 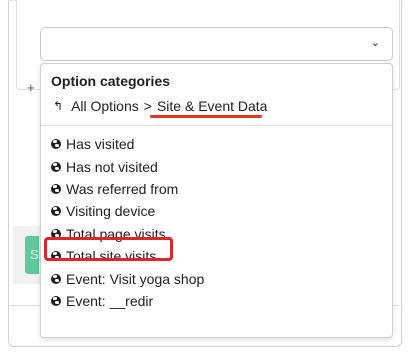 I want to click on chevron-down-icon: ⌄, so click(x=375, y=42).